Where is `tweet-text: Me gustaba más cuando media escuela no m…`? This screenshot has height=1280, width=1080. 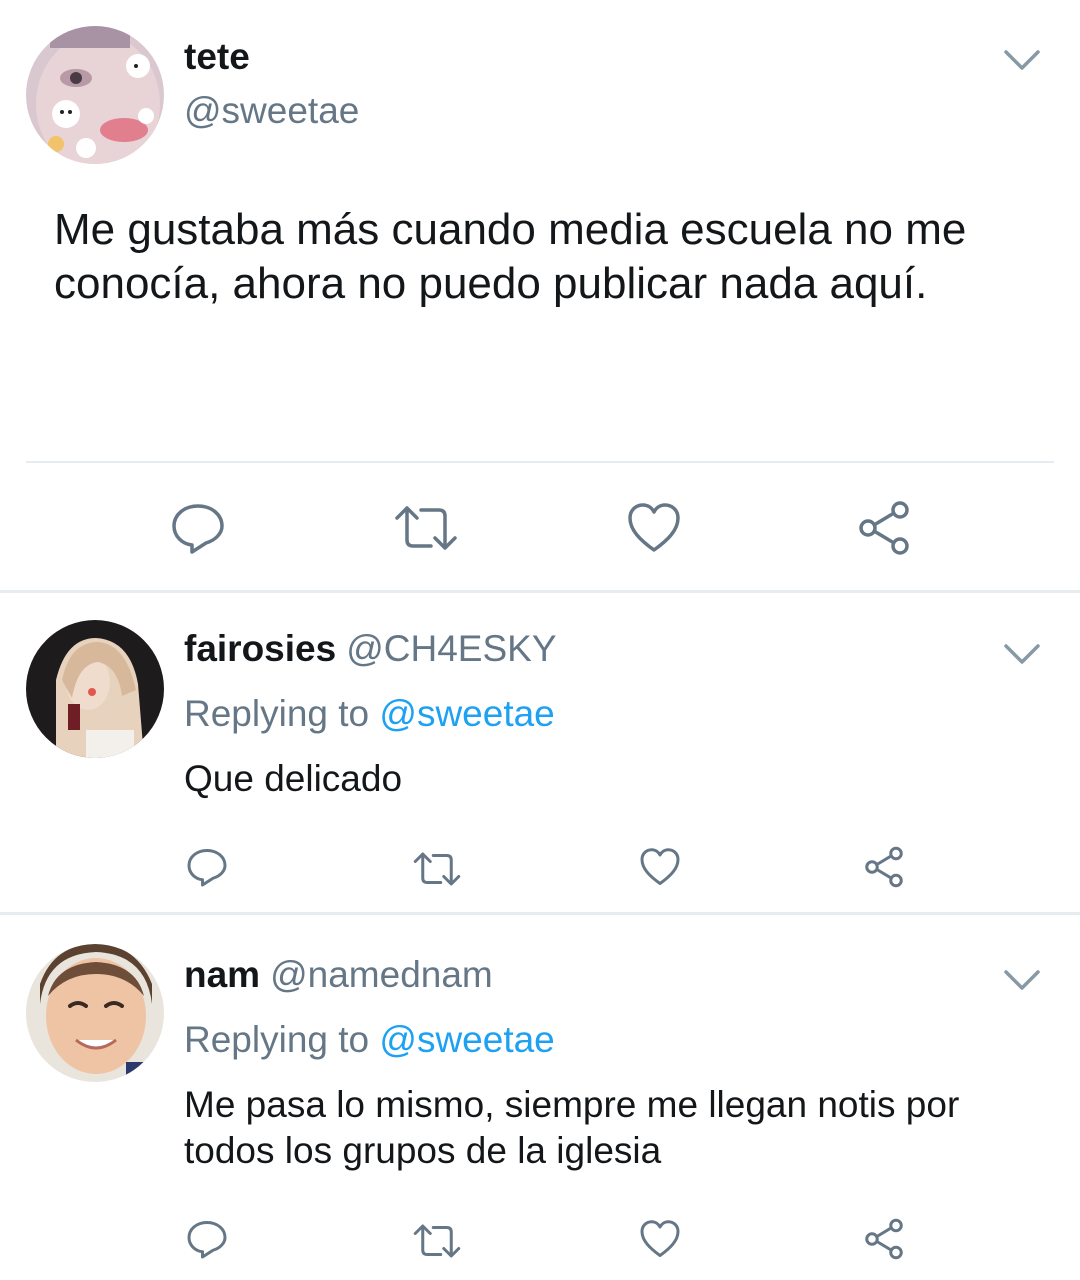
tweet-text: Me gustaba más cuando media escuela no m… is located at coordinates (510, 256).